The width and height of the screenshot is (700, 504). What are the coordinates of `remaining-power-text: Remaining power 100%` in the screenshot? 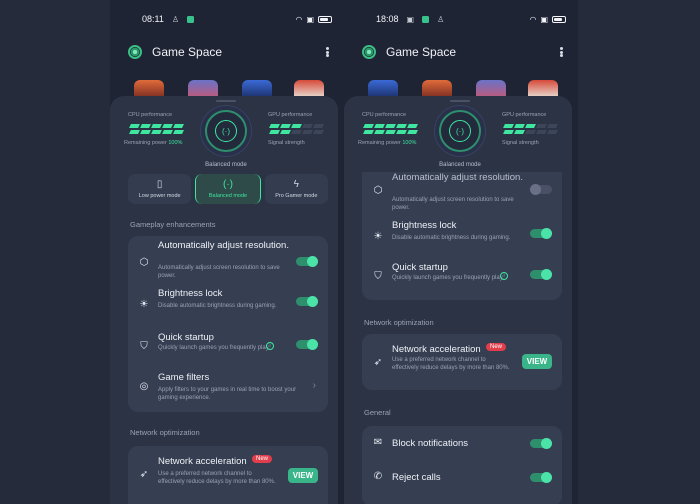 It's located at (387, 143).